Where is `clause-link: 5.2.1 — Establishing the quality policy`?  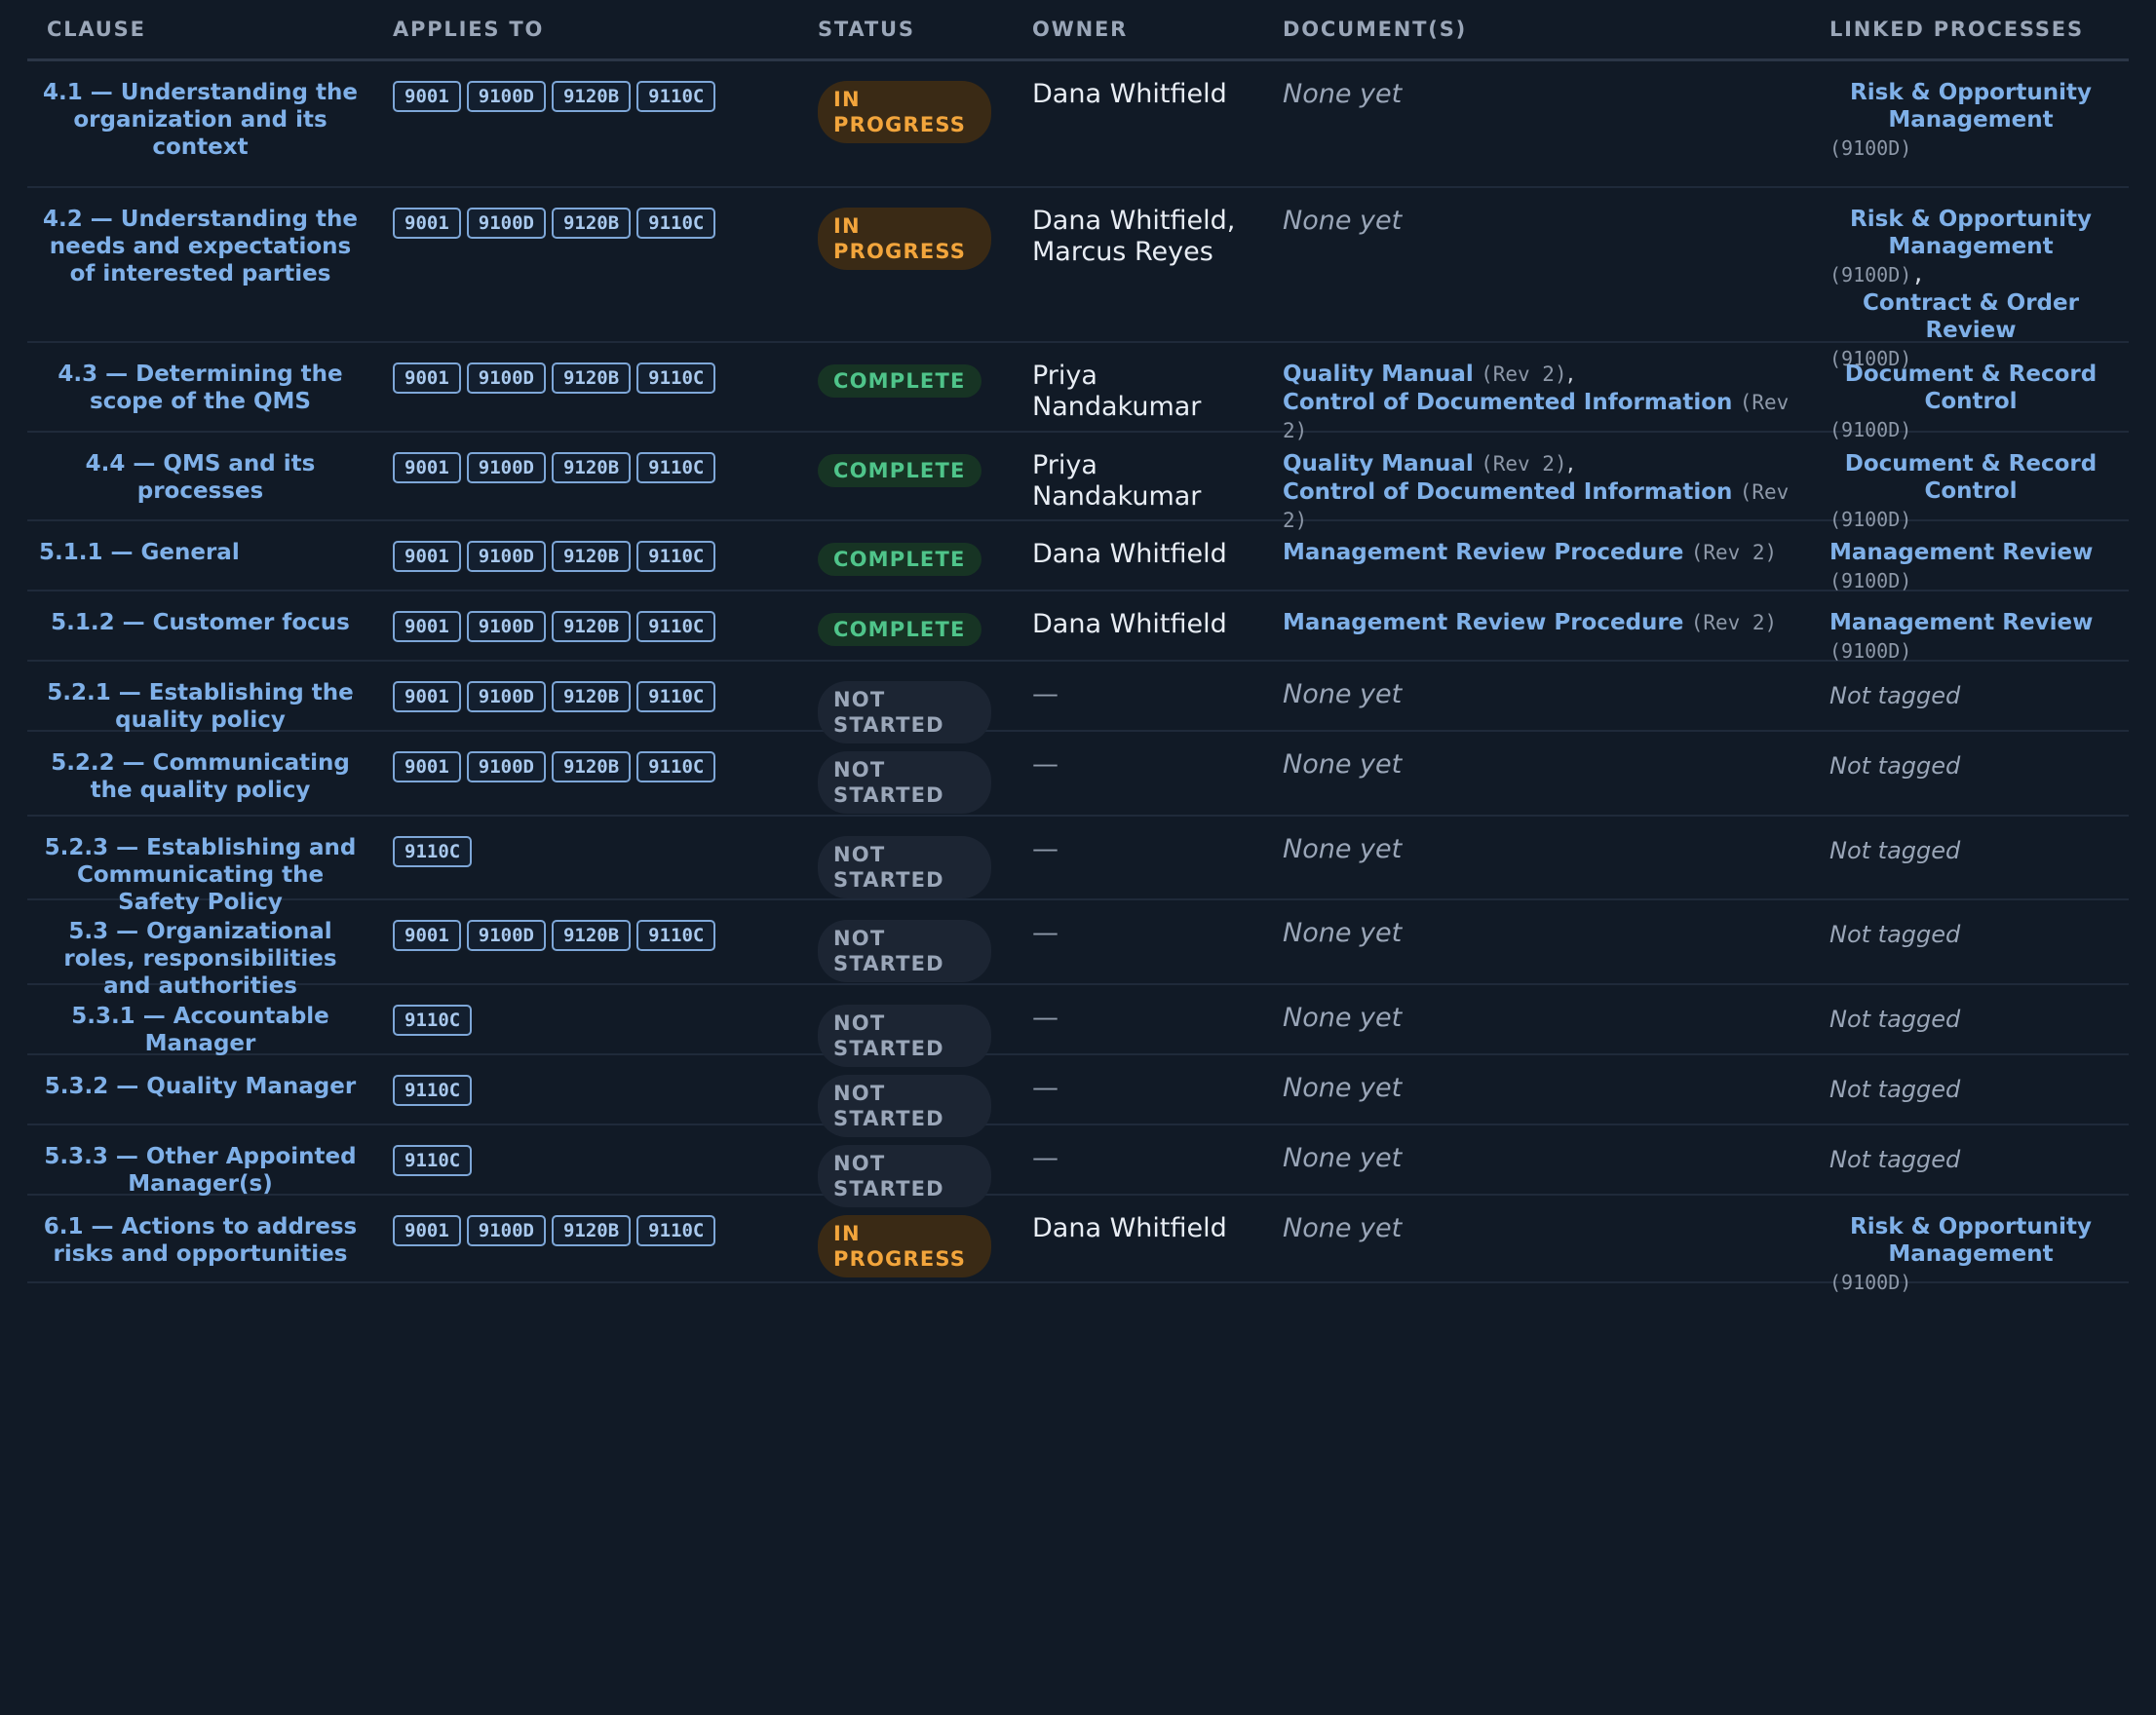 clause-link: 5.2.1 — Establishing the quality policy is located at coordinates (200, 706).